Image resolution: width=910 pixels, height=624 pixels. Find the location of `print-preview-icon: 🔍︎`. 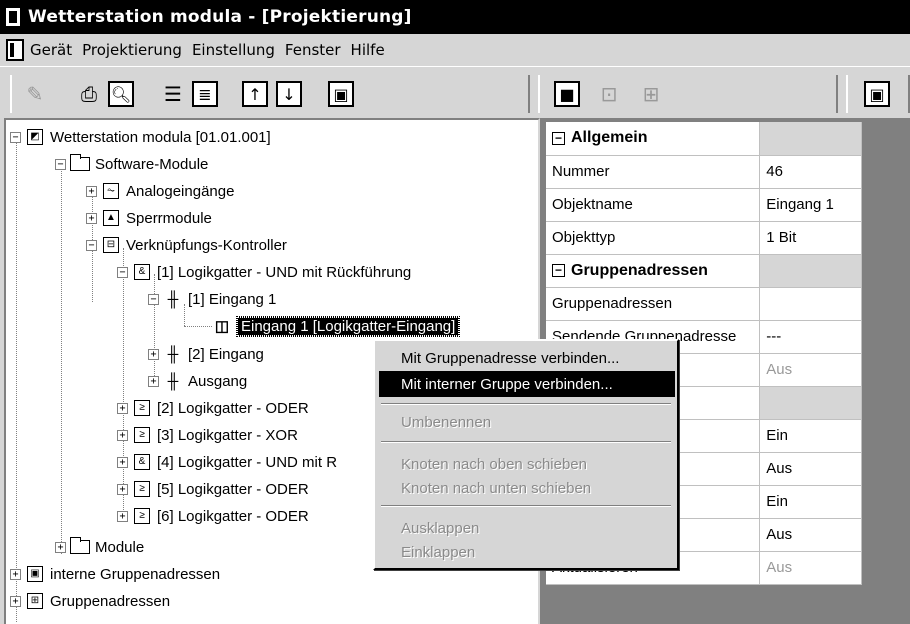

print-preview-icon: 🔍︎ is located at coordinates (121, 94).